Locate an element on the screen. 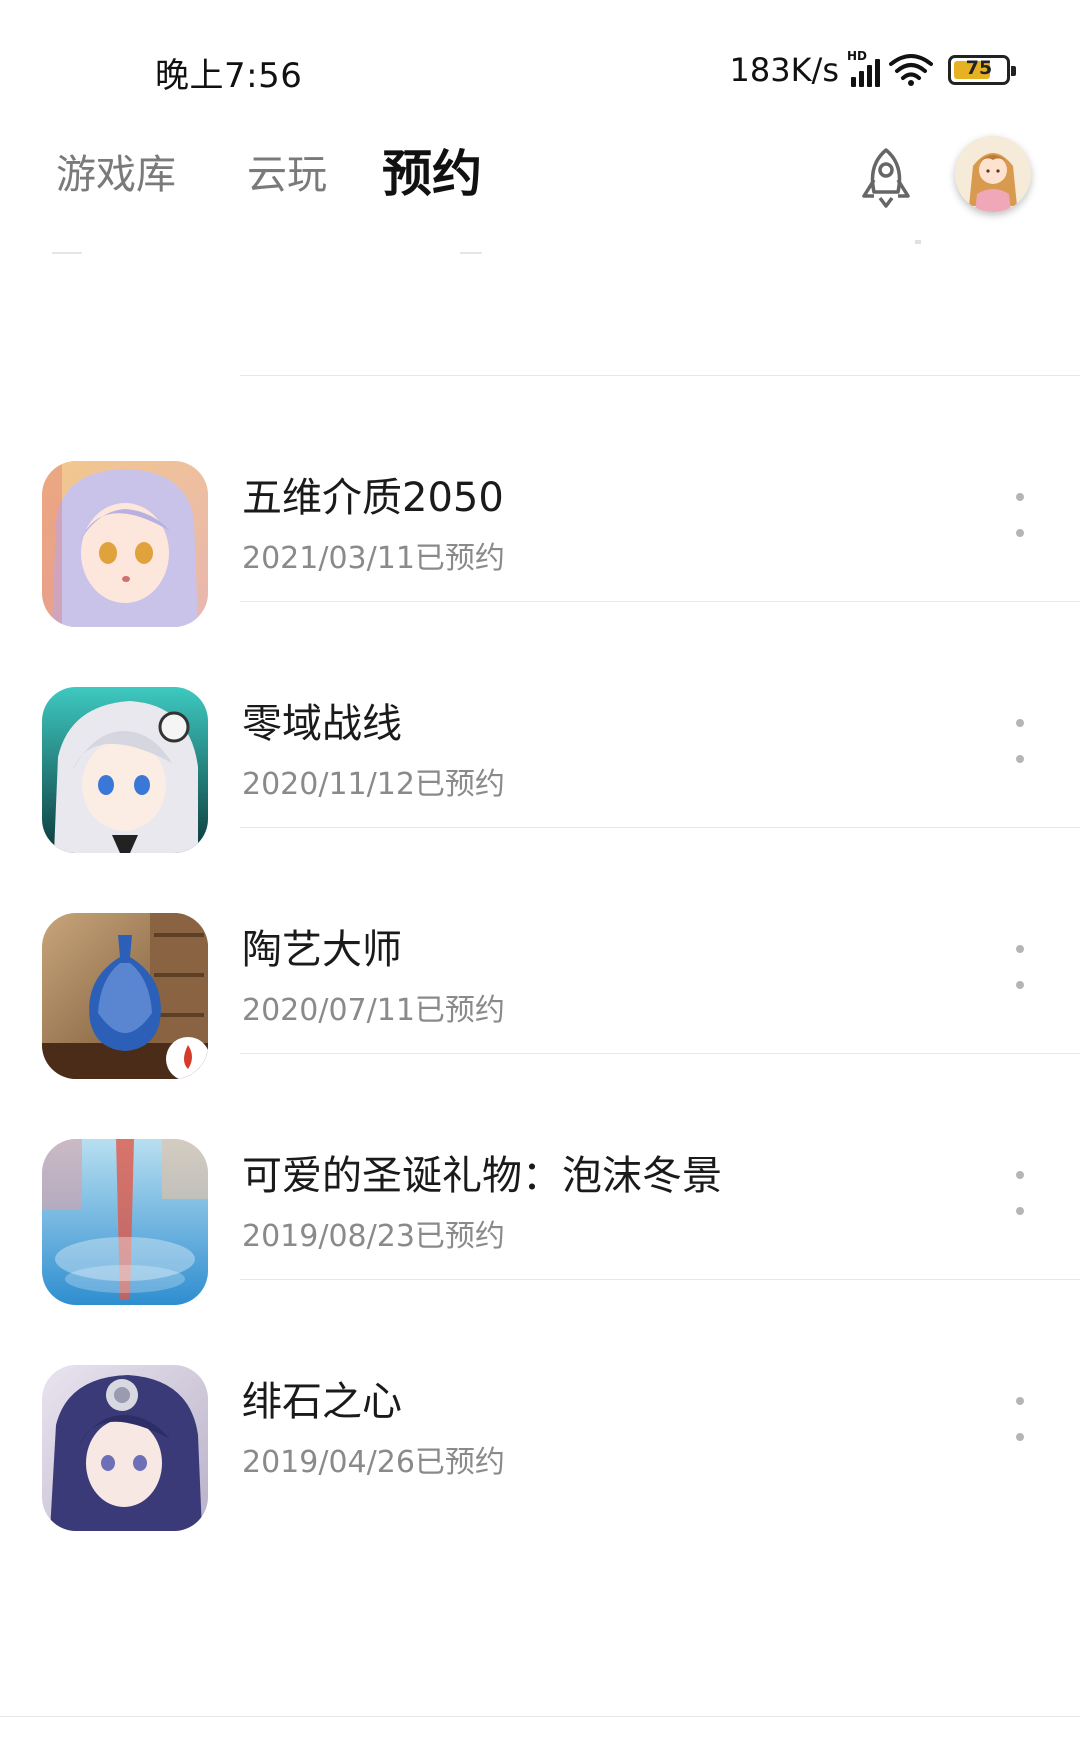  list-item: 零域战线 2020/11/12已预约 is located at coordinates (540, 767).